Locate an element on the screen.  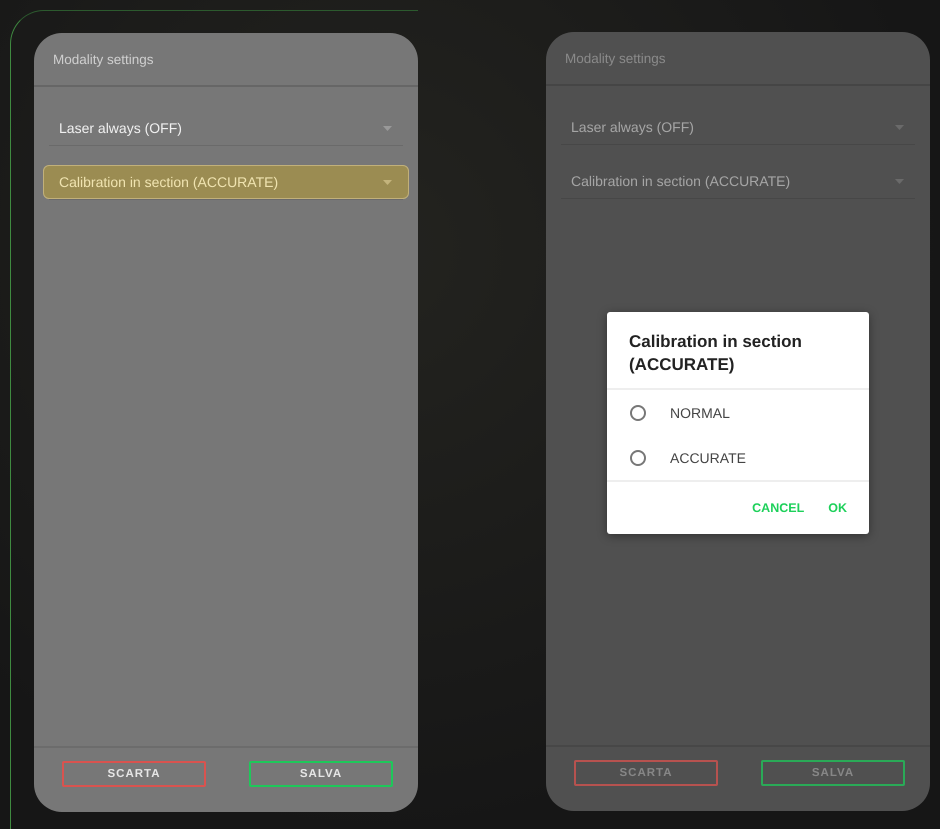
dialog-action-button: OK is located at coordinates (837, 508).